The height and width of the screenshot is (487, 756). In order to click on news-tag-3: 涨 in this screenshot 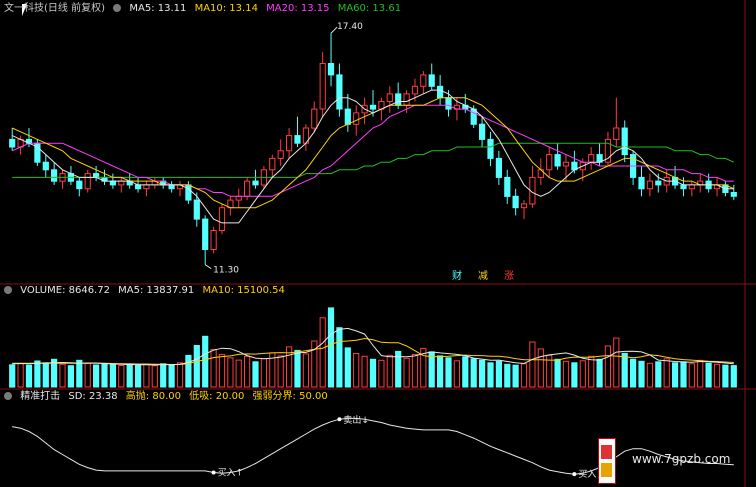, I will do `click(509, 276)`.